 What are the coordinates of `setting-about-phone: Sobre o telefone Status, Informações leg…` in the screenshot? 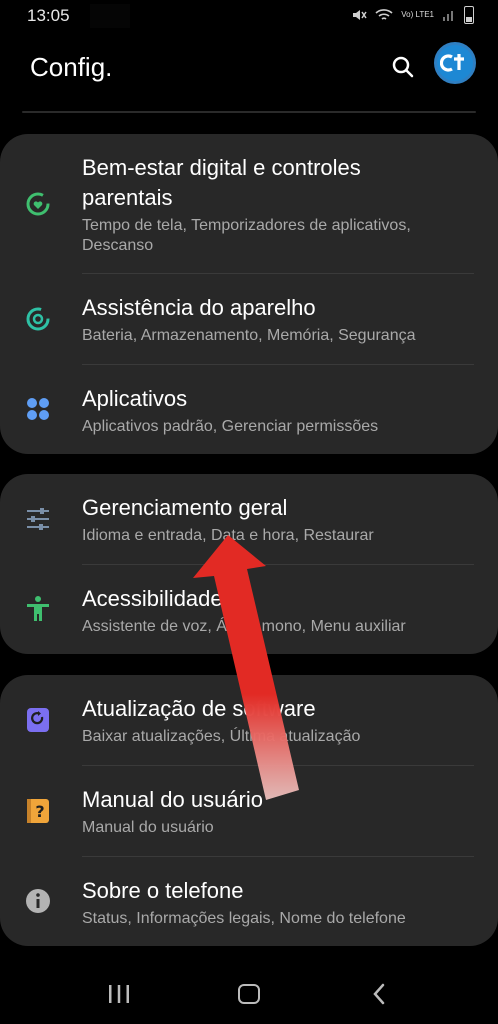 It's located at (249, 901).